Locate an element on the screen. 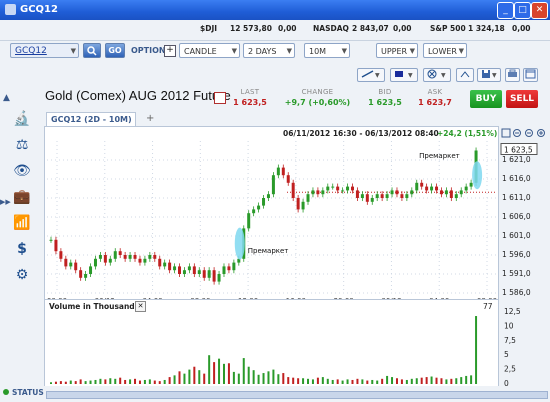 The width and height of the screenshot is (550, 402). go-button: GO is located at coordinates (115, 50).